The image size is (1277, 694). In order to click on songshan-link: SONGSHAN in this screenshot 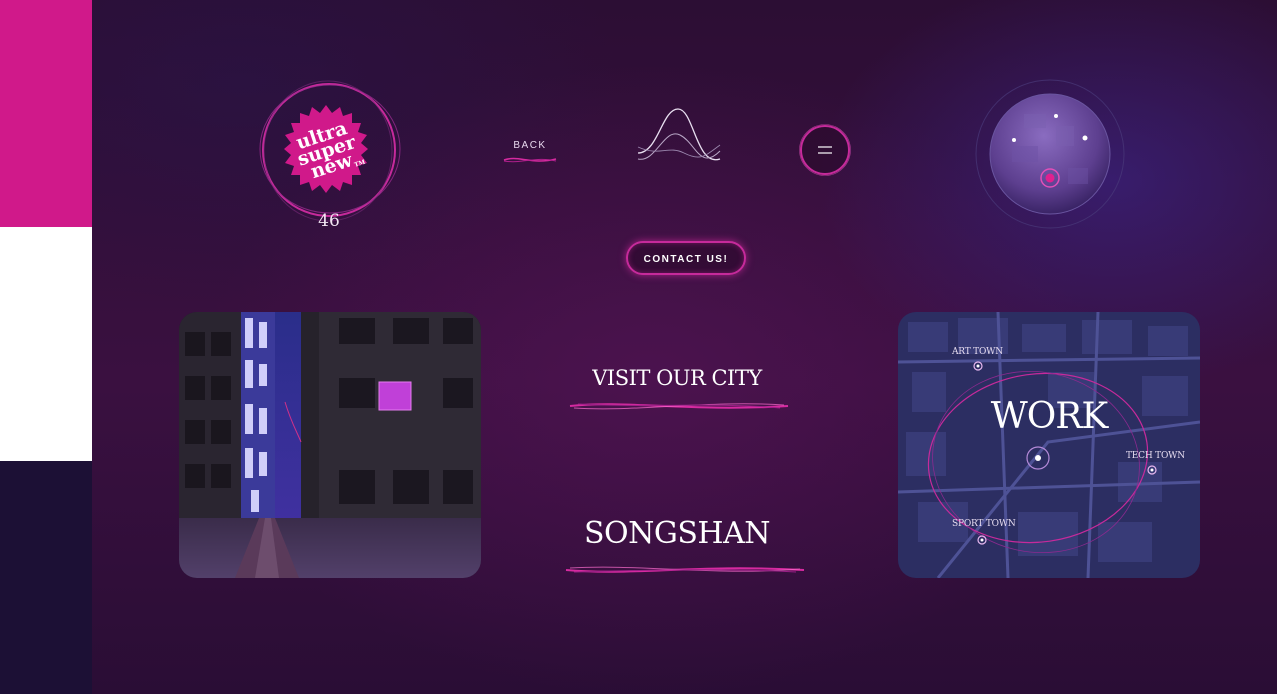, I will do `click(677, 533)`.